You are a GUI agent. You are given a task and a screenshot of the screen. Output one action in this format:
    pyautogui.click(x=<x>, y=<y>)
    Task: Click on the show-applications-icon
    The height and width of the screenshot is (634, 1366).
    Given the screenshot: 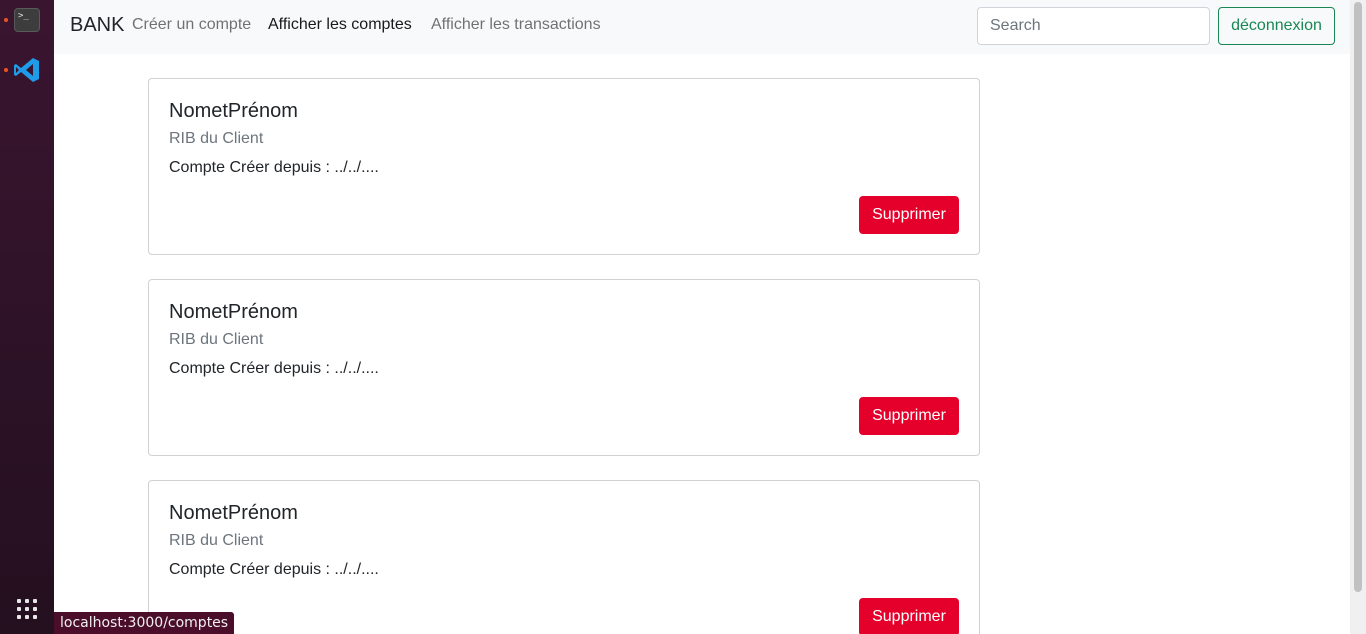 What is the action you would take?
    pyautogui.click(x=27, y=609)
    